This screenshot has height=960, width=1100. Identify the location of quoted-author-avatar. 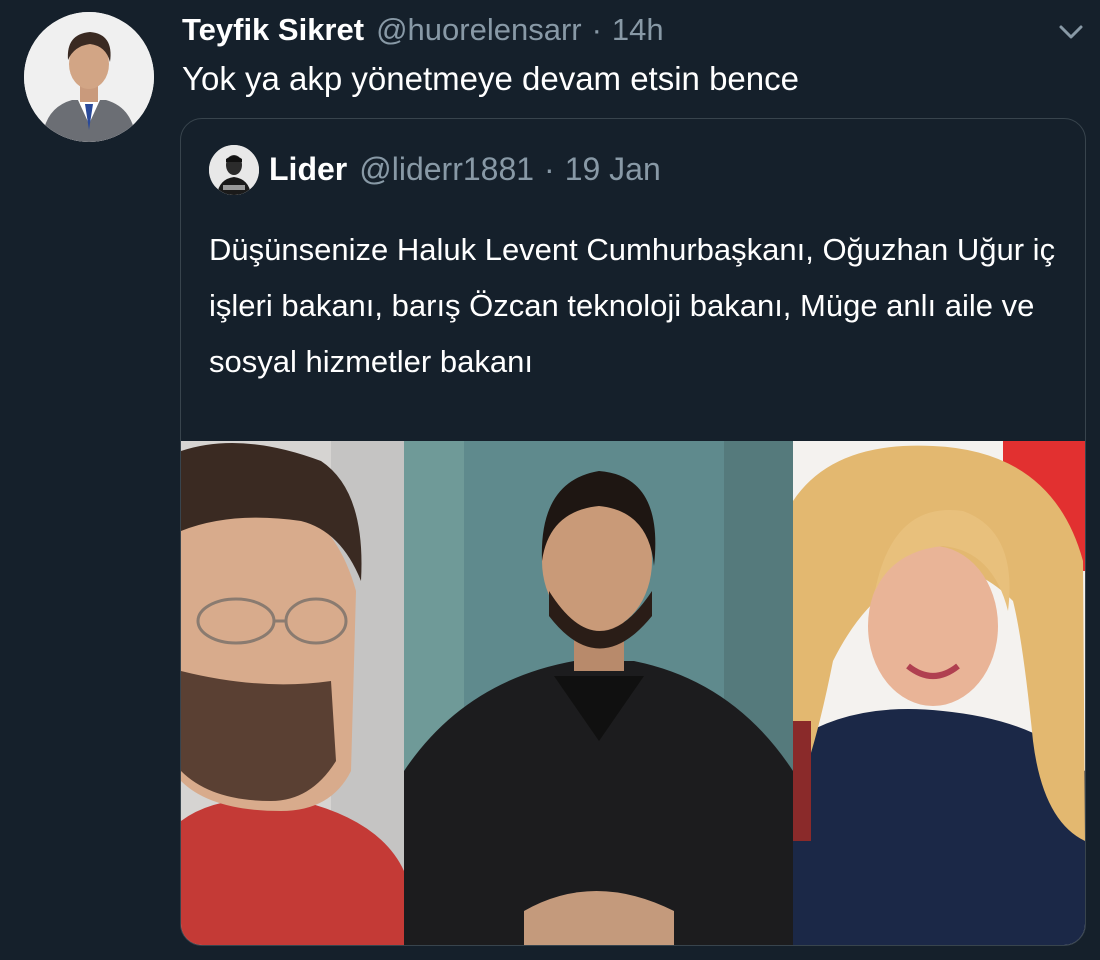
(234, 170).